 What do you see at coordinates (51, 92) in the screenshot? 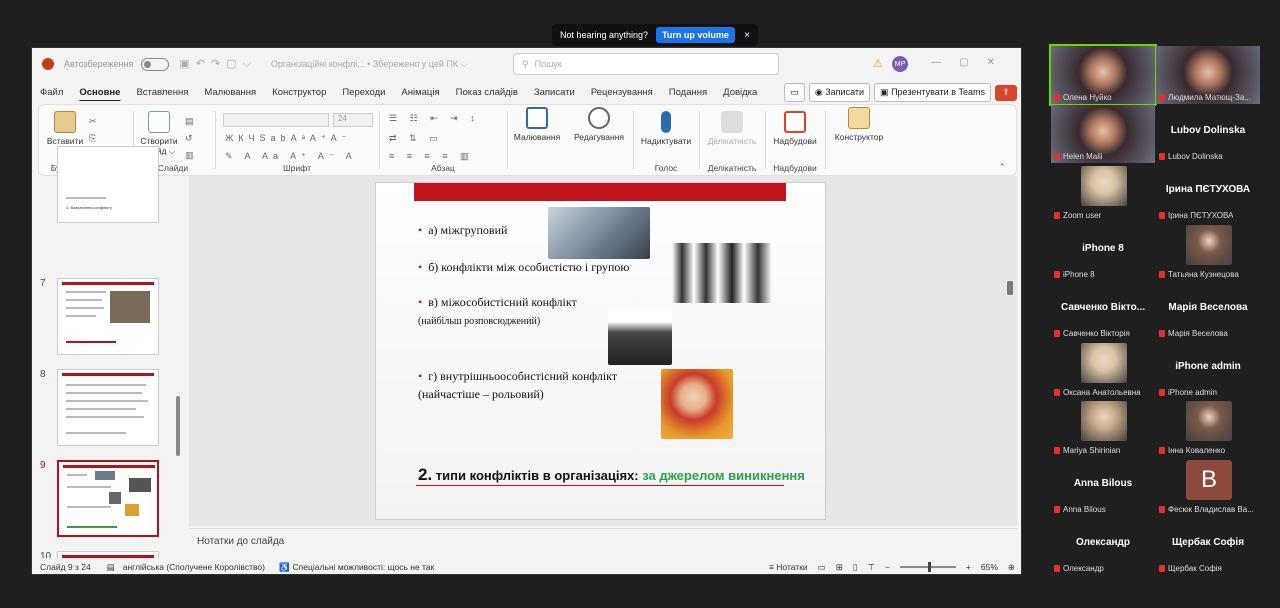
I see `tab-file: Файл` at bounding box center [51, 92].